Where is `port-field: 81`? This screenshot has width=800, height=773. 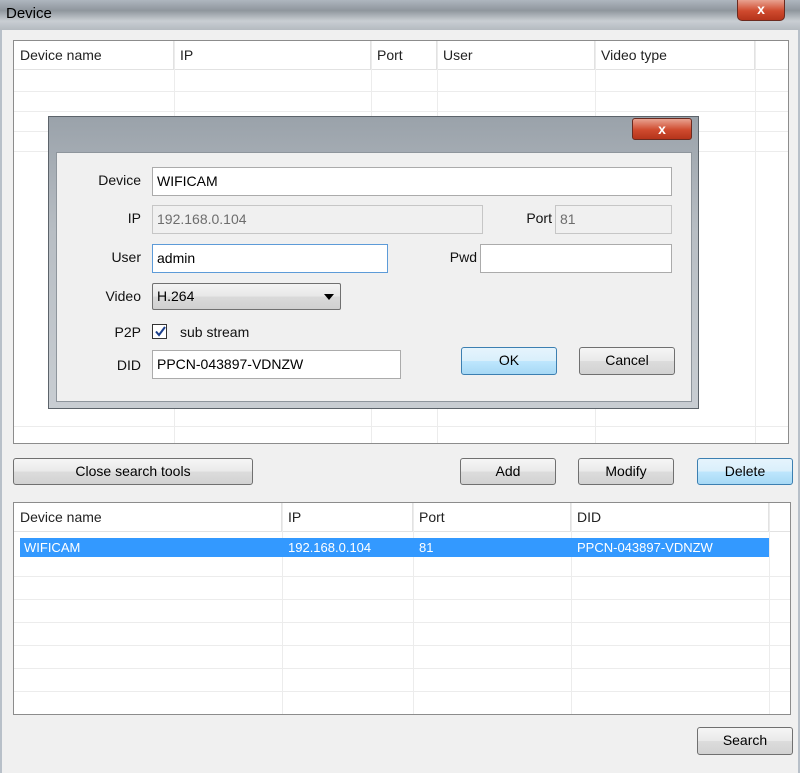
port-field: 81 is located at coordinates (613, 219).